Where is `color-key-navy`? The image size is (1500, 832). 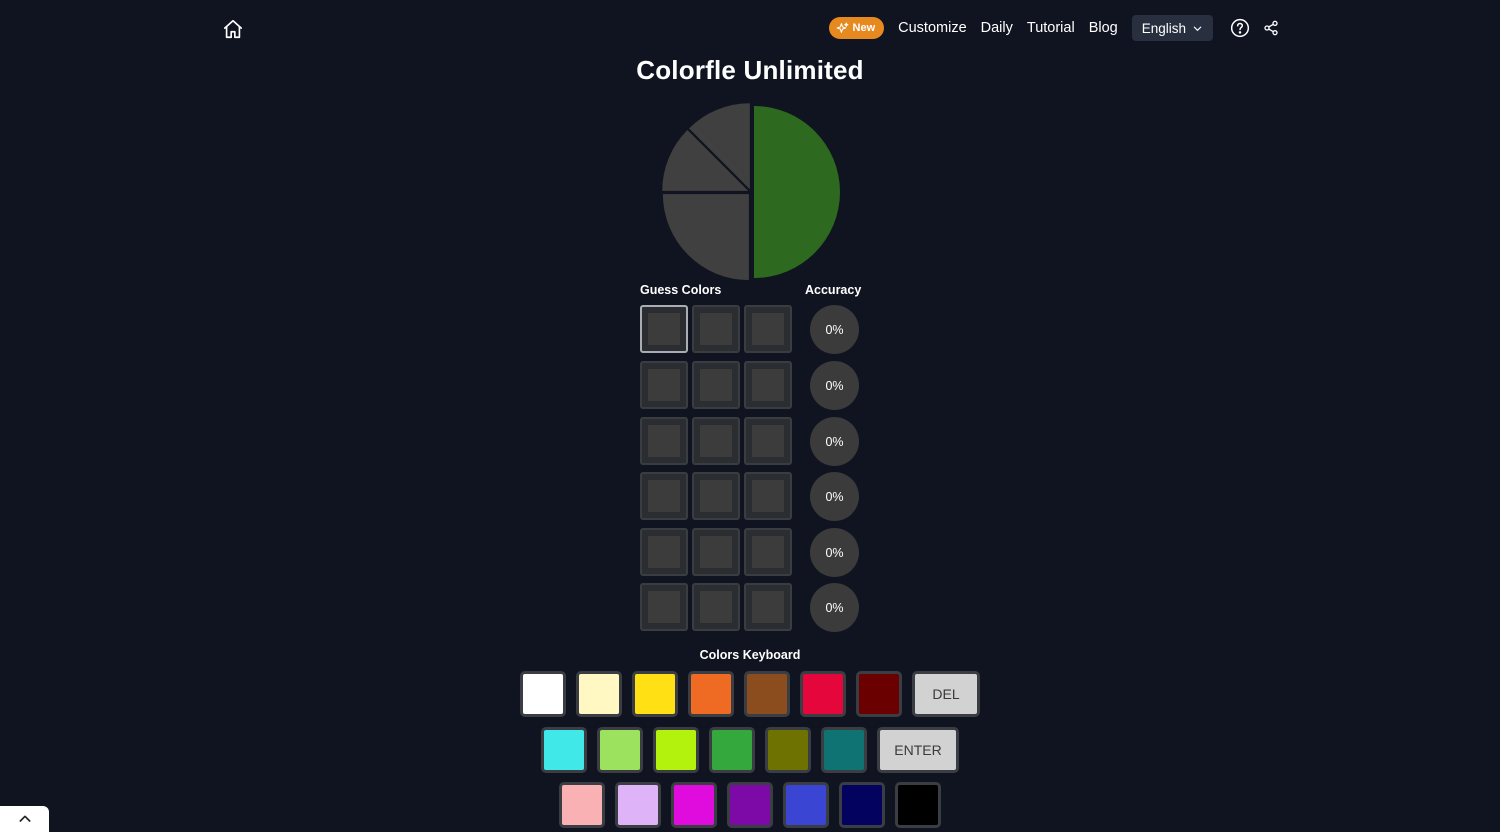 color-key-navy is located at coordinates (862, 805).